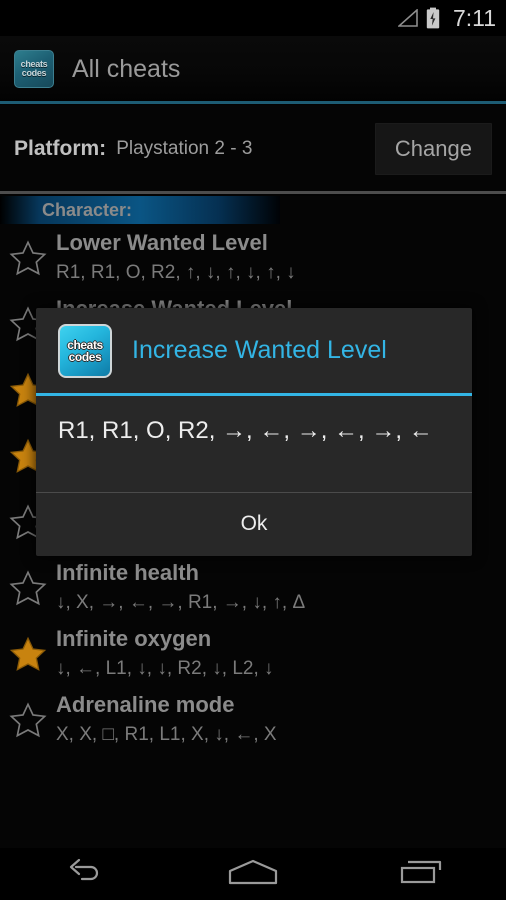  I want to click on system-navigation-bar, so click(253, 874).